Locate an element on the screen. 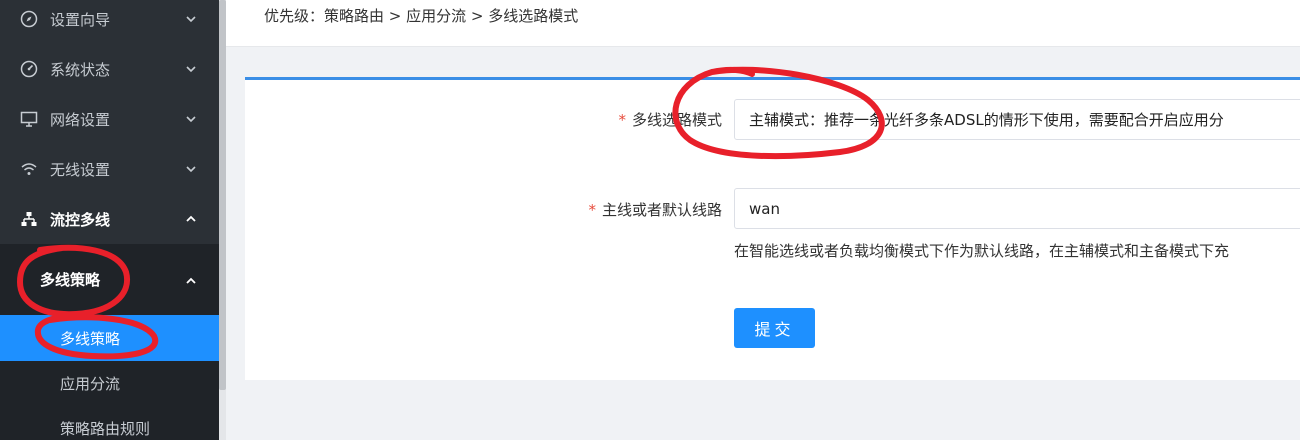 The image size is (1300, 440). mode-select-value: 主辅模式：推荐一条光纤多条ADSL的情形下使用，需要配合开启应用分 is located at coordinates (986, 120).